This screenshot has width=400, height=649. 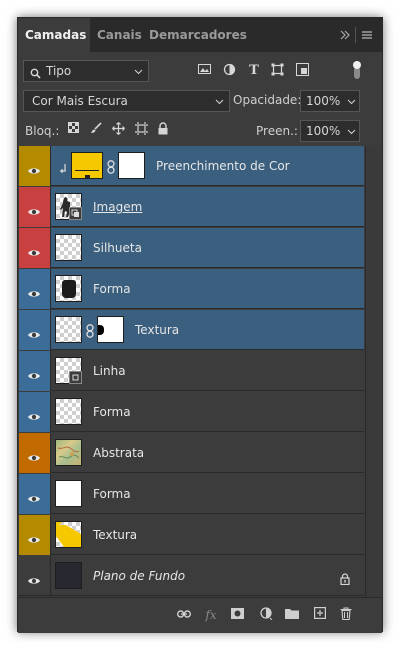 I want to click on layer-lock-icon, so click(x=345, y=579).